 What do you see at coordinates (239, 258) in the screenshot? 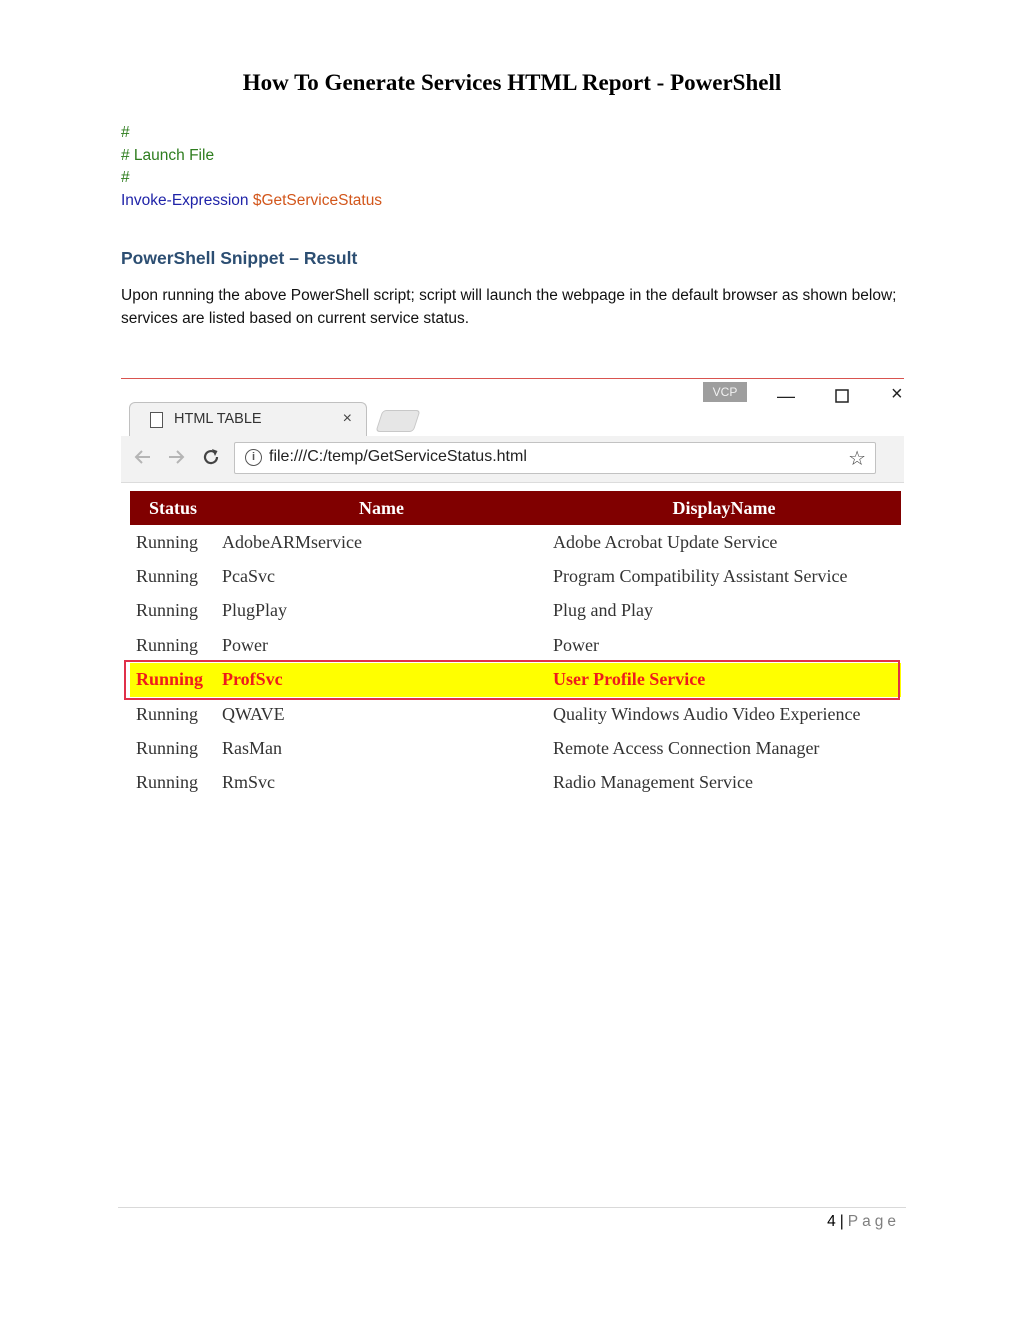
I see `section-heading: PowerShell Snippet – Result` at bounding box center [239, 258].